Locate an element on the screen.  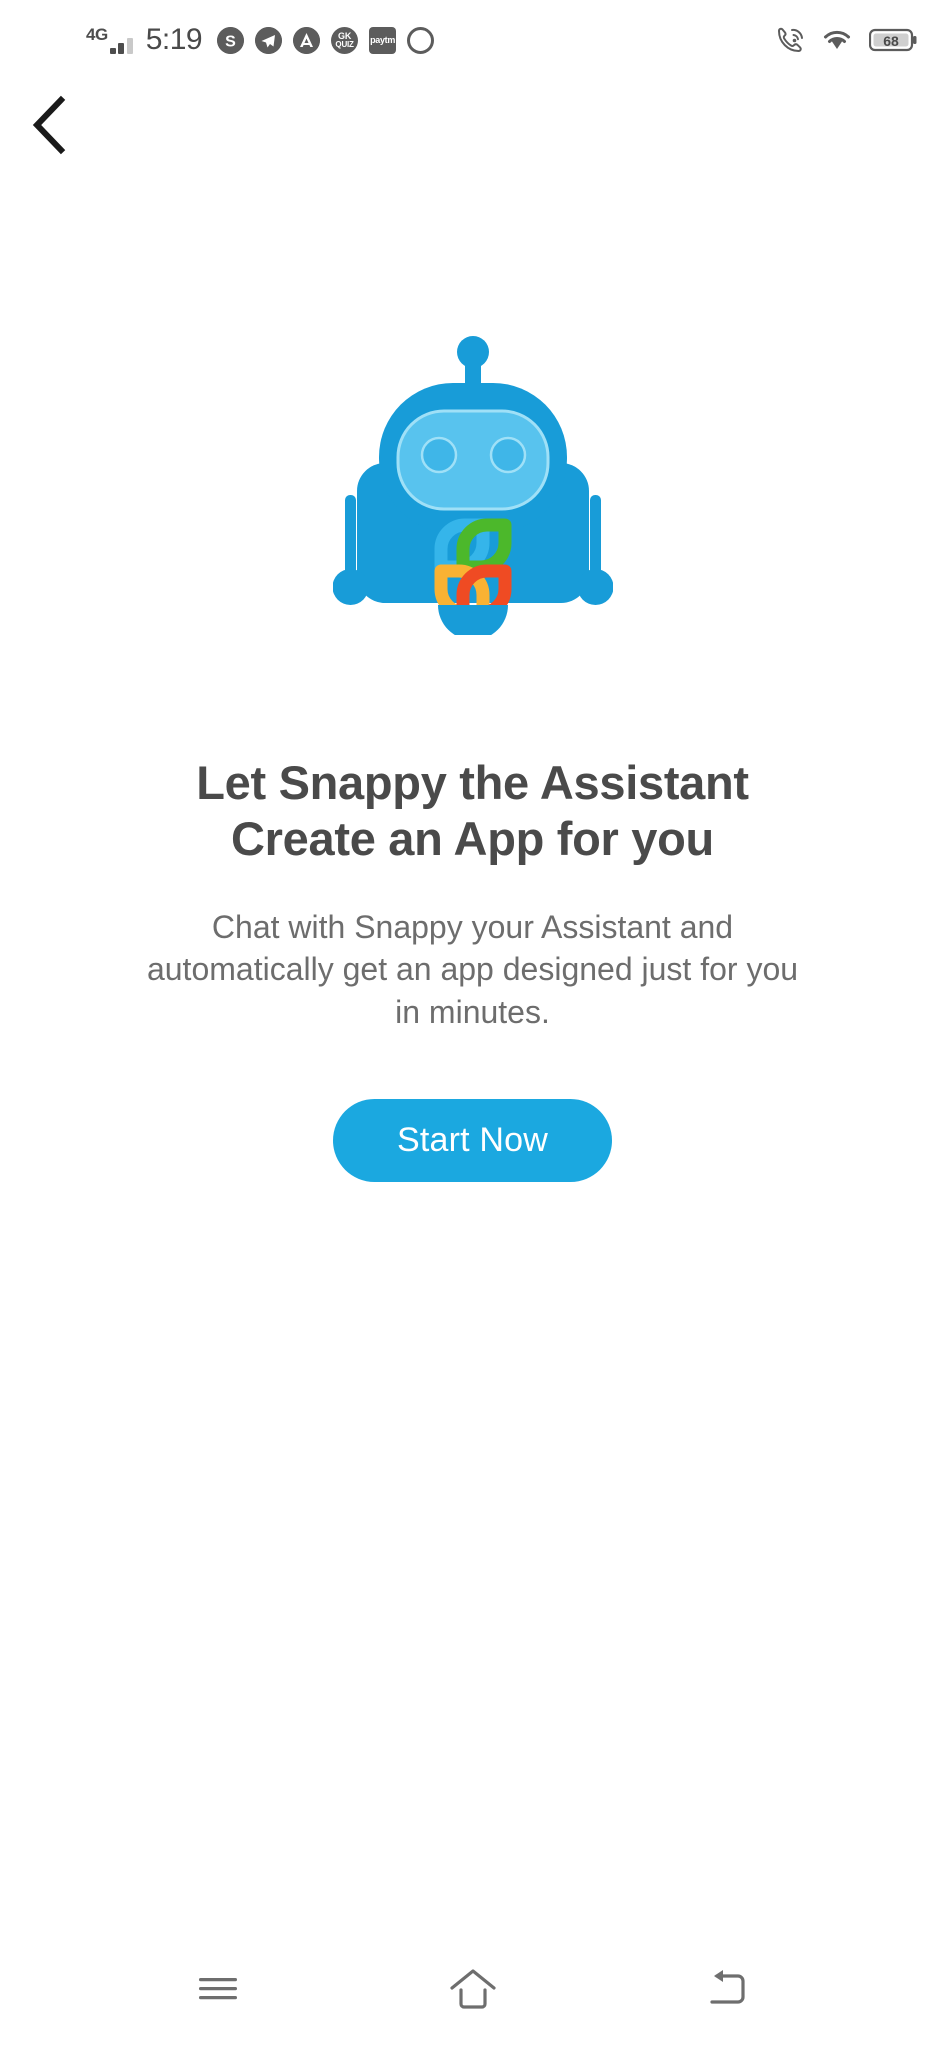
back-chevron-button is located at coordinates (50, 125).